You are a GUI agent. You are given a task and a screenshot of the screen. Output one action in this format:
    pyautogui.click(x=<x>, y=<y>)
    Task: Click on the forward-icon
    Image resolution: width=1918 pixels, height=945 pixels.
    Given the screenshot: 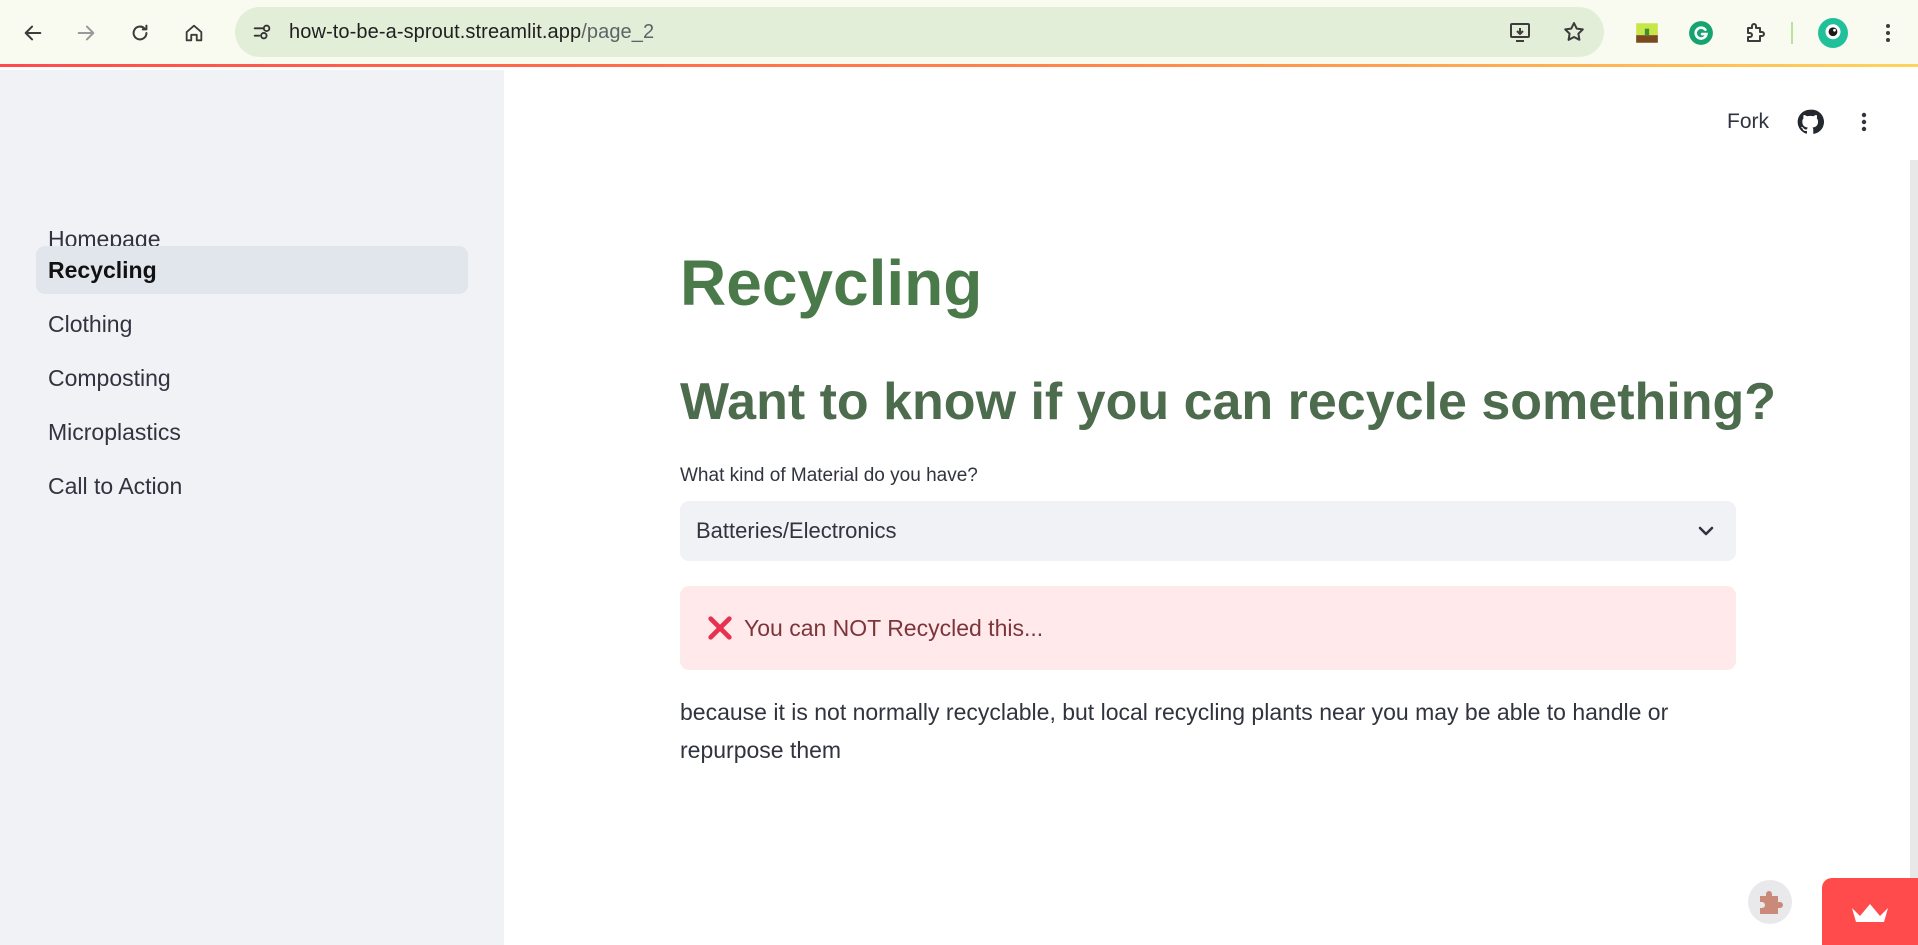 What is the action you would take?
    pyautogui.click(x=86, y=33)
    